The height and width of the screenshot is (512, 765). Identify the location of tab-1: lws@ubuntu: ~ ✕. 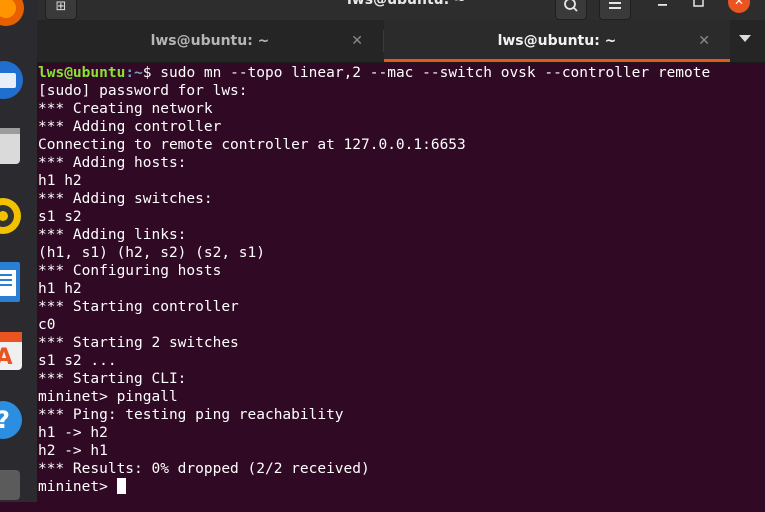
(210, 41).